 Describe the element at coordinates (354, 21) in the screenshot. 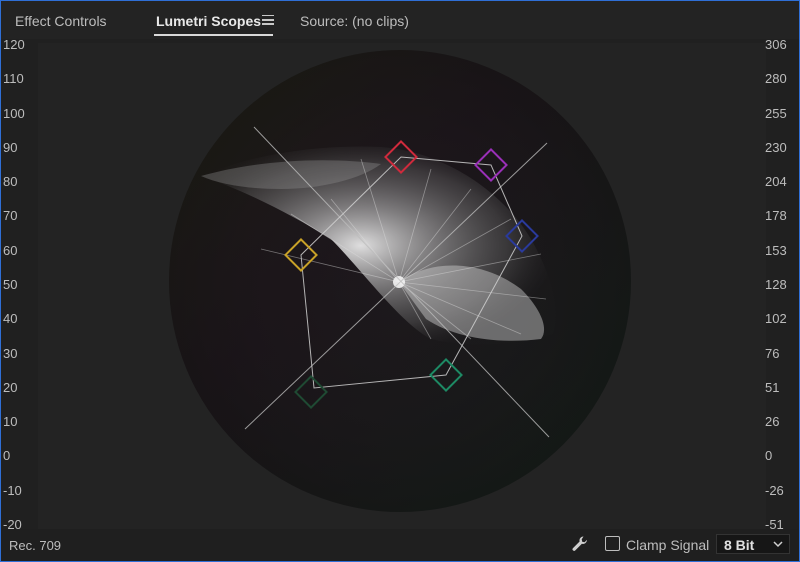

I see `tab-source: Source: (no clips)` at that location.